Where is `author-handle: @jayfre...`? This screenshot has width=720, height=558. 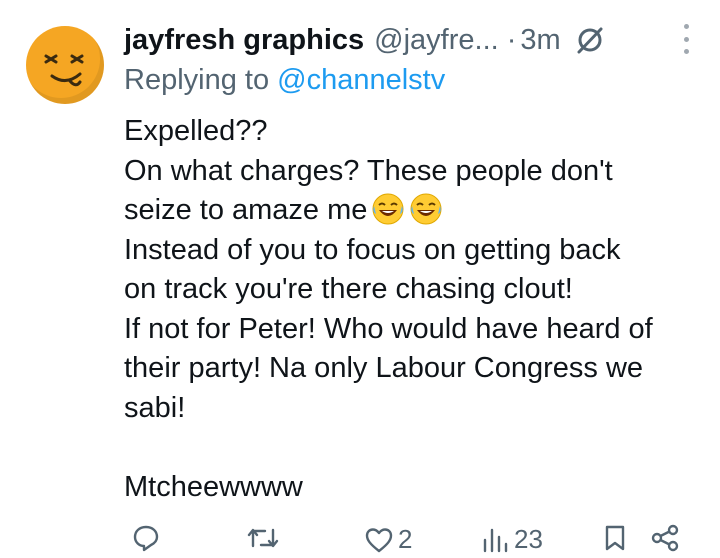
author-handle: @jayfre... is located at coordinates (436, 40).